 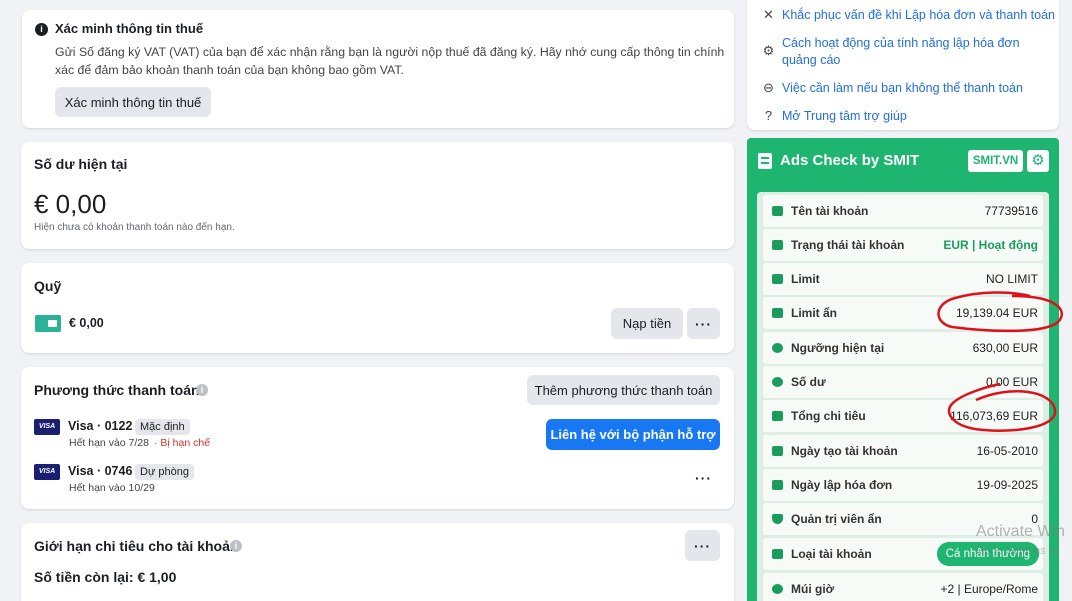 What do you see at coordinates (903, 279) in the screenshot?
I see `smit-row-limit: Limit NO LIMIT` at bounding box center [903, 279].